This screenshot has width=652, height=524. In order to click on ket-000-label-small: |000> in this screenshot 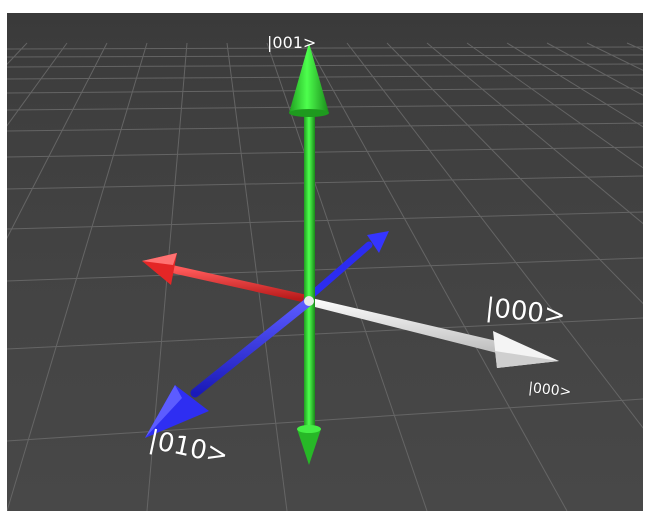, I will do `click(550, 390)`.